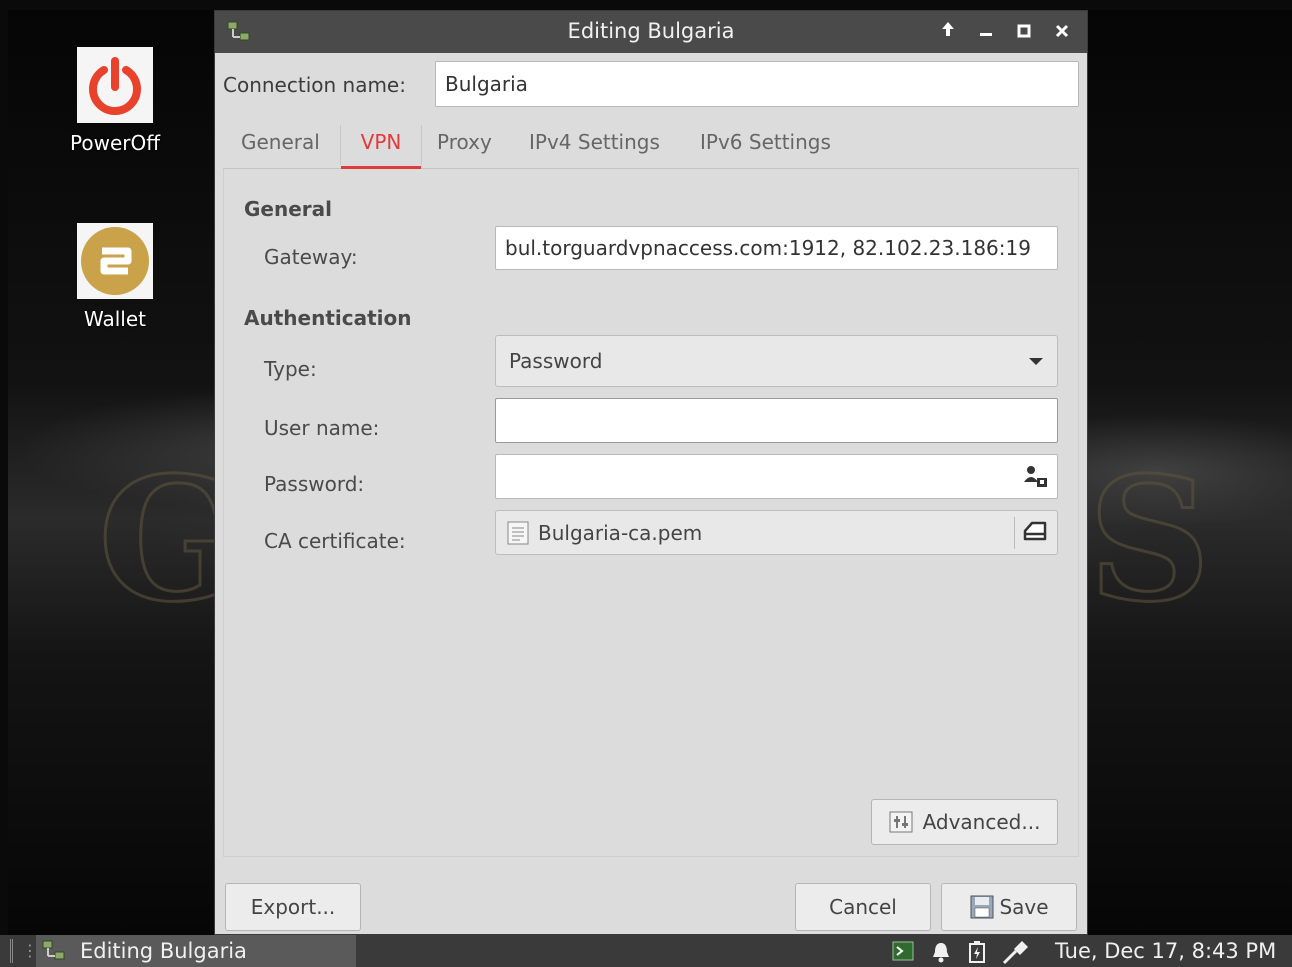 The image size is (1292, 967). Describe the element at coordinates (115, 261) in the screenshot. I see `wallet-coin-icon` at that location.